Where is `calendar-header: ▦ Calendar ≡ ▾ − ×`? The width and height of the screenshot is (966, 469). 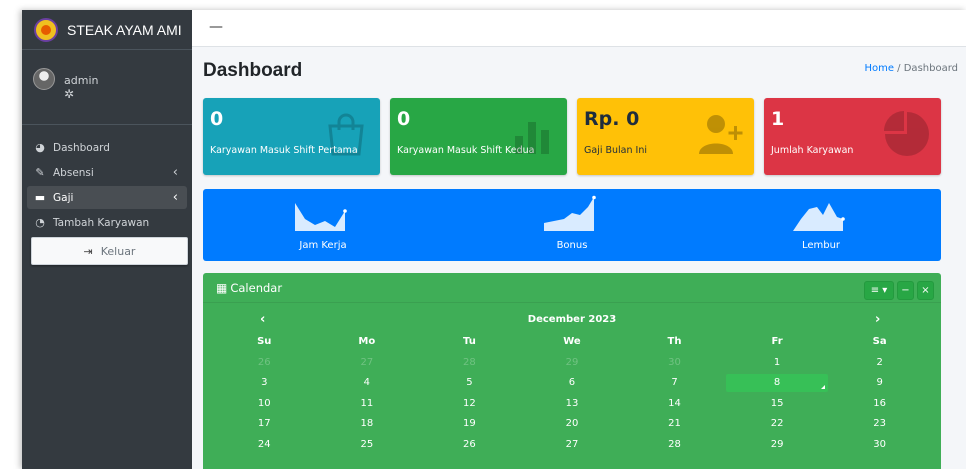 calendar-header: ▦ Calendar ≡ ▾ − × is located at coordinates (572, 288).